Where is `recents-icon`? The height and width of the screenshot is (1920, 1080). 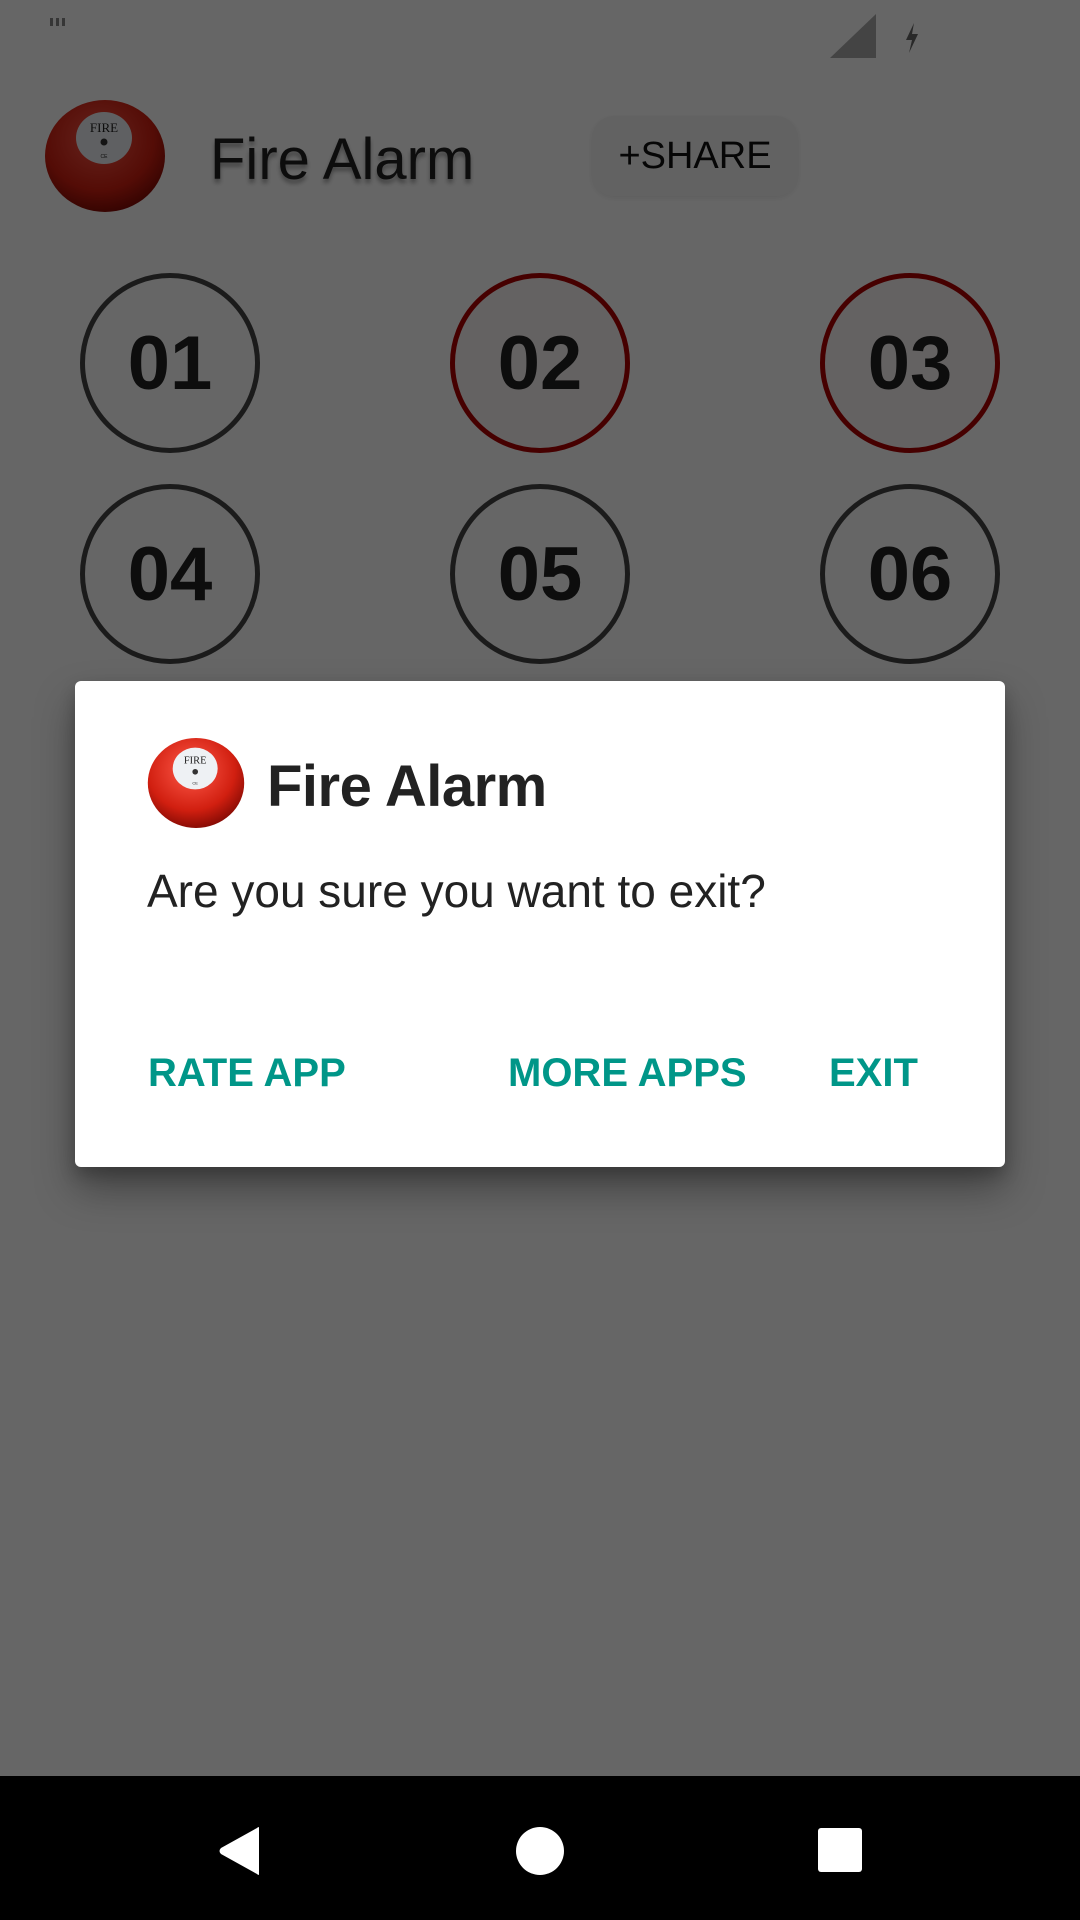 recents-icon is located at coordinates (840, 1850).